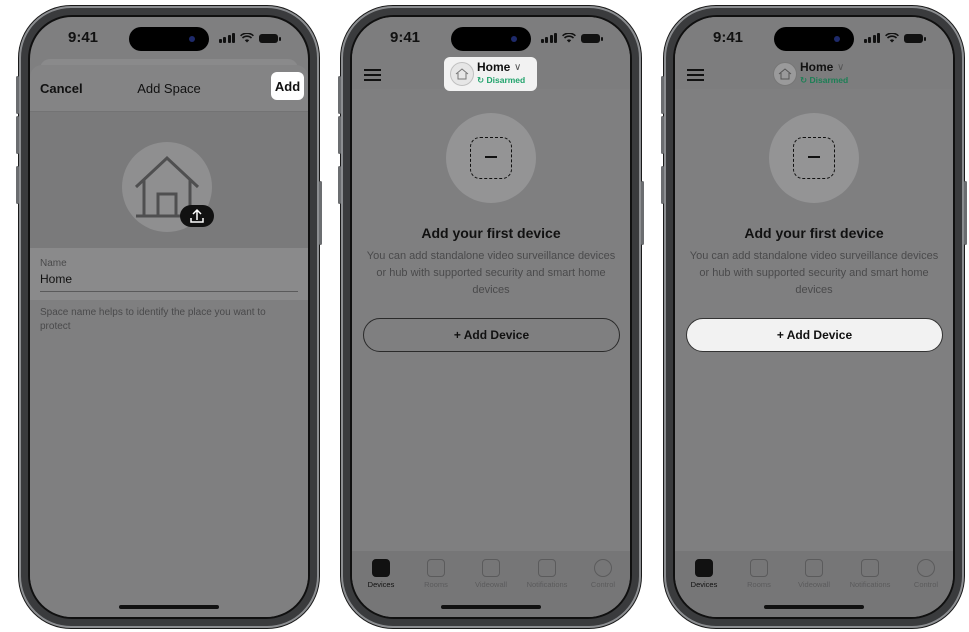 The height and width of the screenshot is (632, 969). I want to click on sheet-header: Cancel Add Space Add, so click(169, 88).